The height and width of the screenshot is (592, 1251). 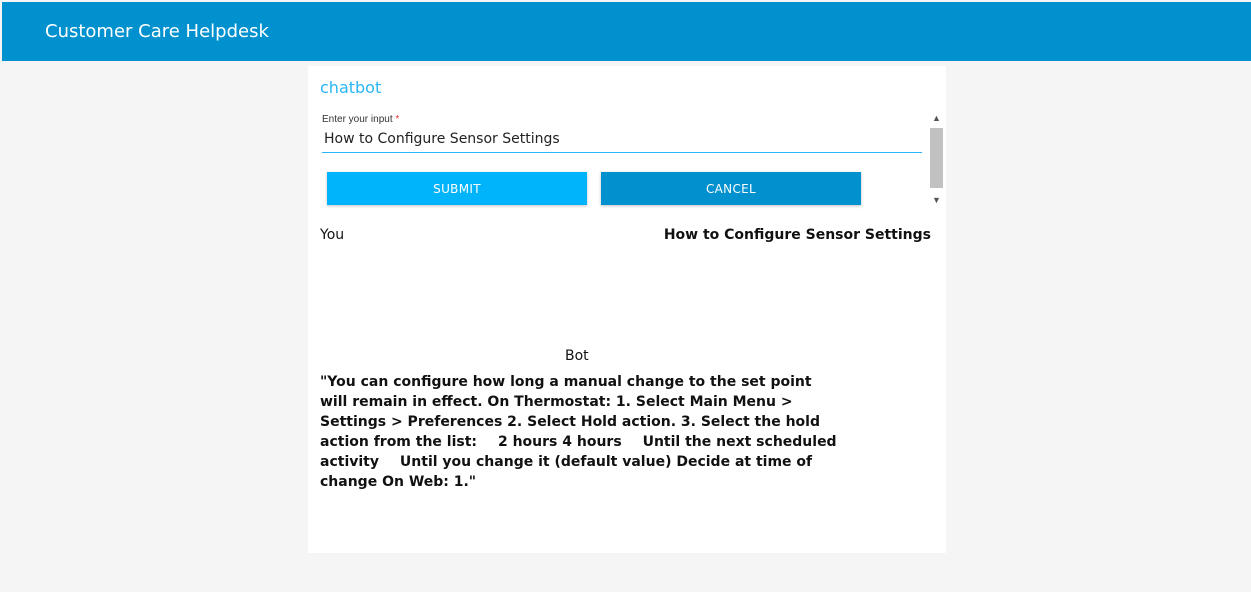 What do you see at coordinates (731, 188) in the screenshot?
I see `cancel-button: CANCEL` at bounding box center [731, 188].